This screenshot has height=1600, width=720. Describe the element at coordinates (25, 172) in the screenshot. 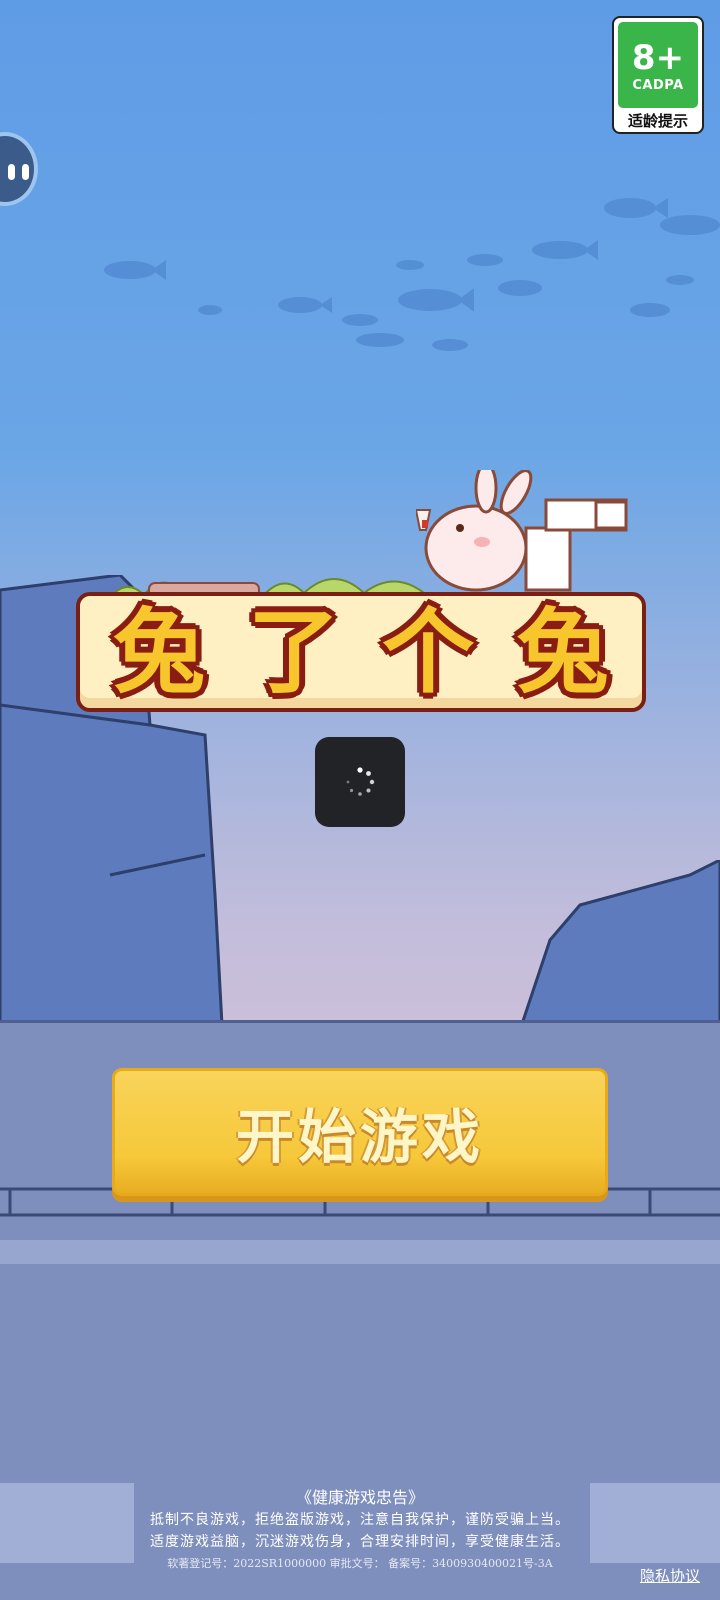

I see `ball-eye-right` at that location.